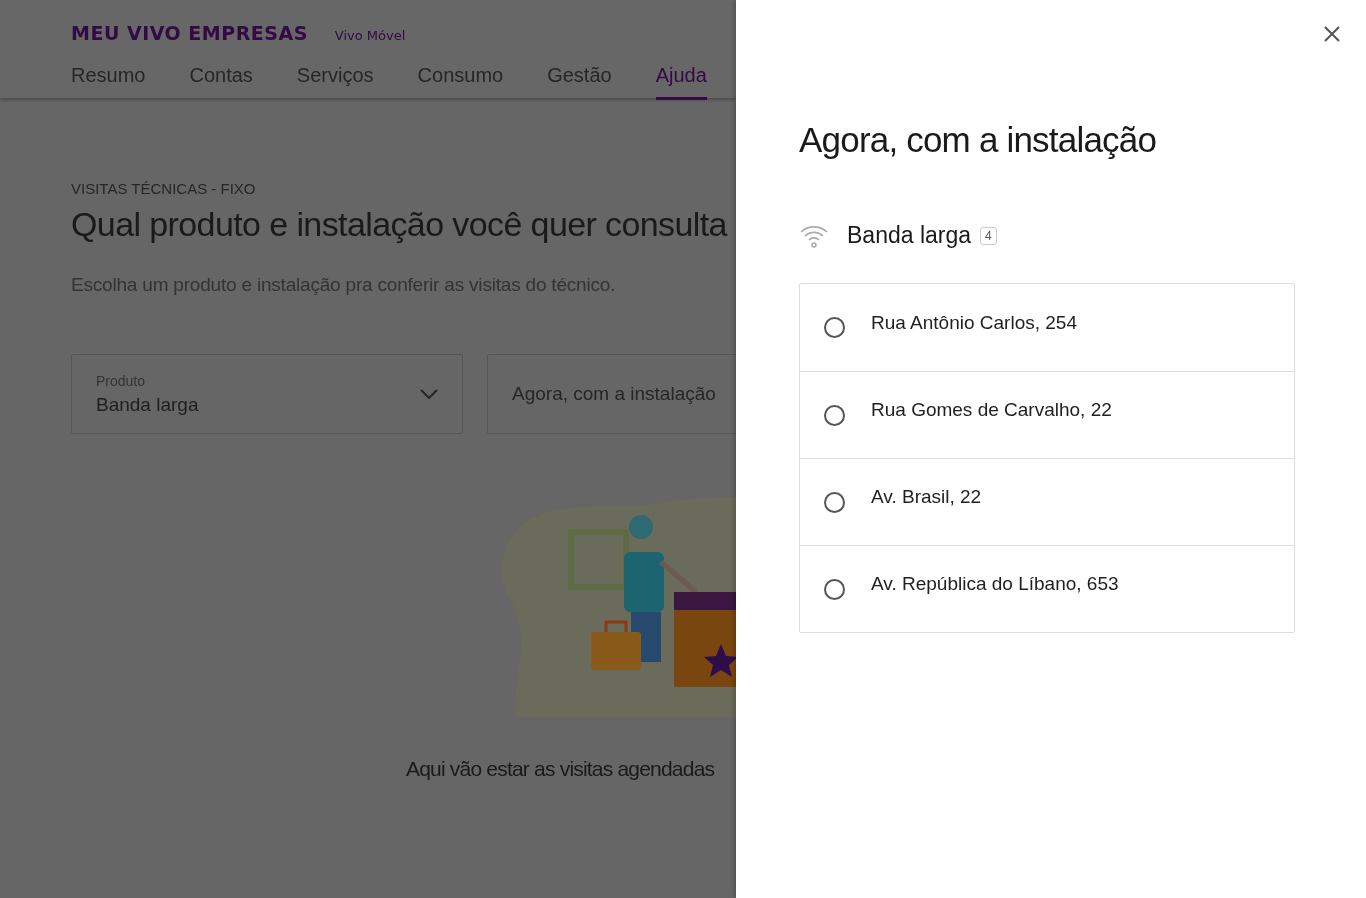 The height and width of the screenshot is (898, 1366). Describe the element at coordinates (189, 33) in the screenshot. I see `brand-logo: MEU VIVO EMPRESAS` at that location.